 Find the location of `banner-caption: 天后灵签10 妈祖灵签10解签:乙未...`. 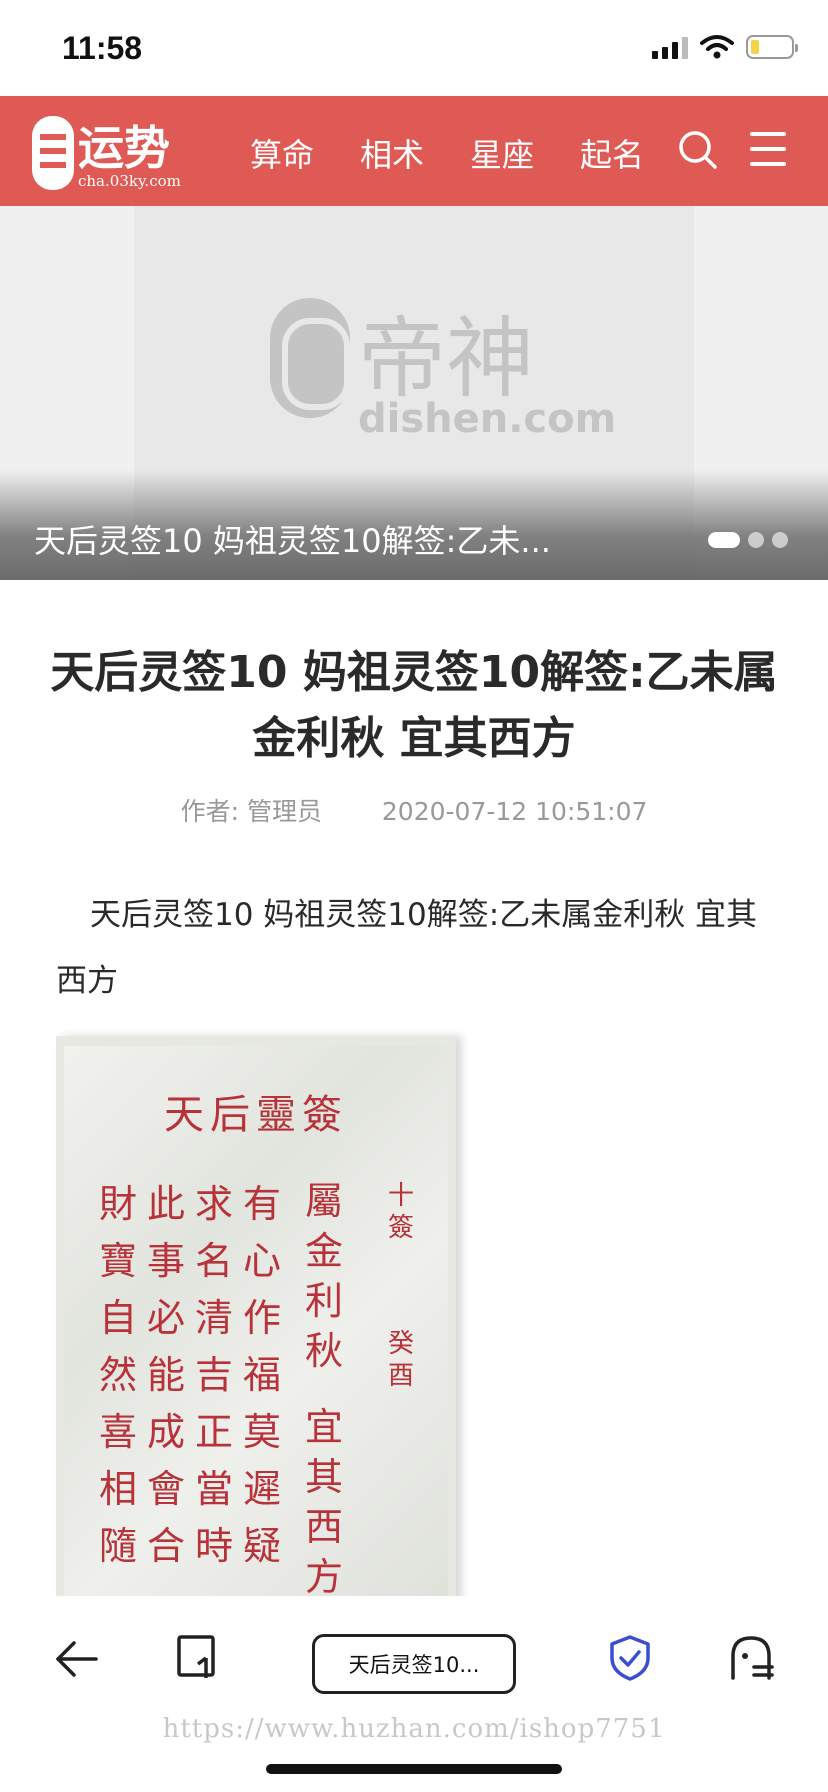

banner-caption: 天后灵签10 妈祖灵签10解签:乙未... is located at coordinates (292, 539).